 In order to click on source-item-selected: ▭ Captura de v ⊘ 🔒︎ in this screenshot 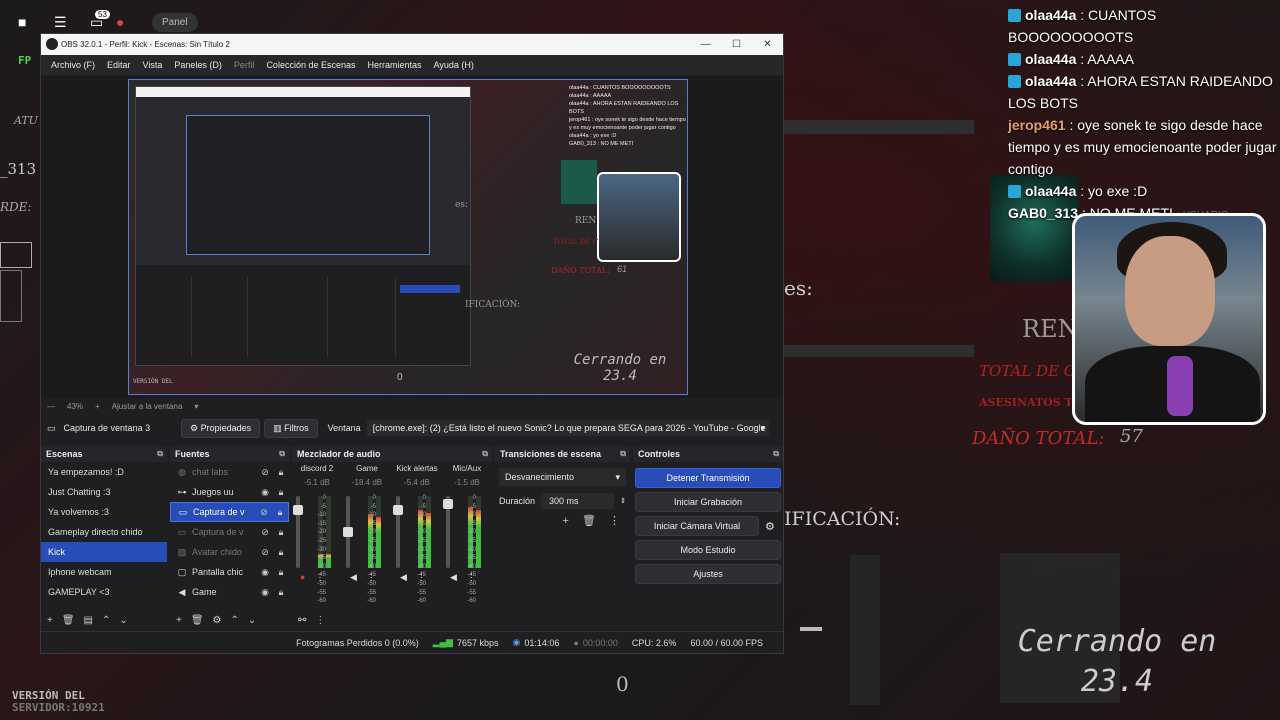, I will do `click(229, 512)`.